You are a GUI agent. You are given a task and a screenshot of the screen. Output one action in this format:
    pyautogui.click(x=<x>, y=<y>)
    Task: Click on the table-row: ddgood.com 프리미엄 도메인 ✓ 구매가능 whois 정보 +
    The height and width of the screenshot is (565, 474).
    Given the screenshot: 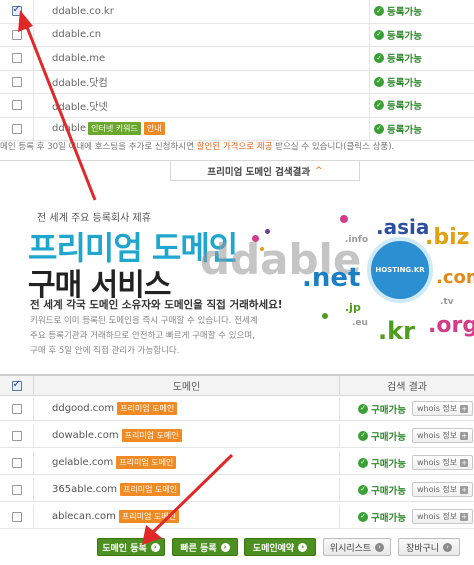 What is the action you would take?
    pyautogui.click(x=237, y=409)
    